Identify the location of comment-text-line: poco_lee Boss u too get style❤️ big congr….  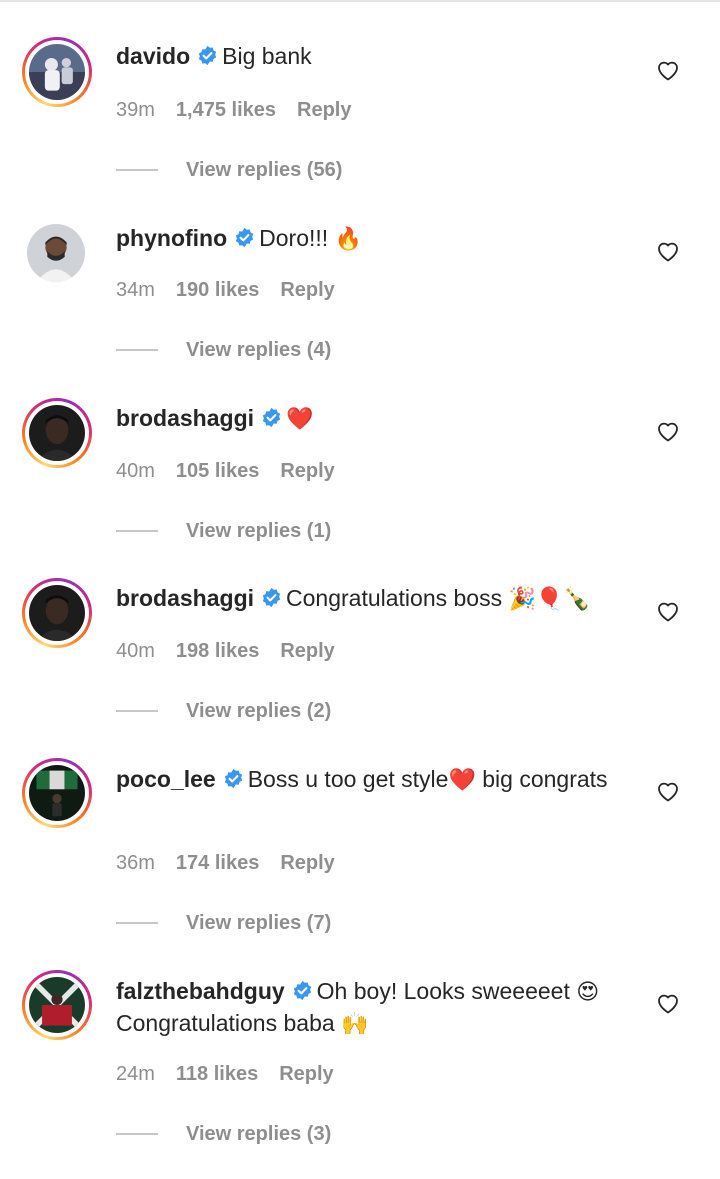
(376, 780).